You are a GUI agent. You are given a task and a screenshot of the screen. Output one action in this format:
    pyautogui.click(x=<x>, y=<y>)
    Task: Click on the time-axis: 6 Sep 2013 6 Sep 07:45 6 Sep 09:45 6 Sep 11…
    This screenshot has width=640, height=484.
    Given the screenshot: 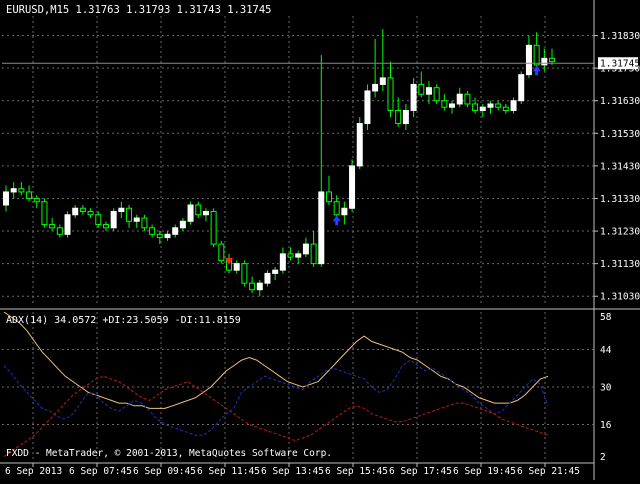 What is the action you would take?
    pyautogui.click(x=297, y=469)
    